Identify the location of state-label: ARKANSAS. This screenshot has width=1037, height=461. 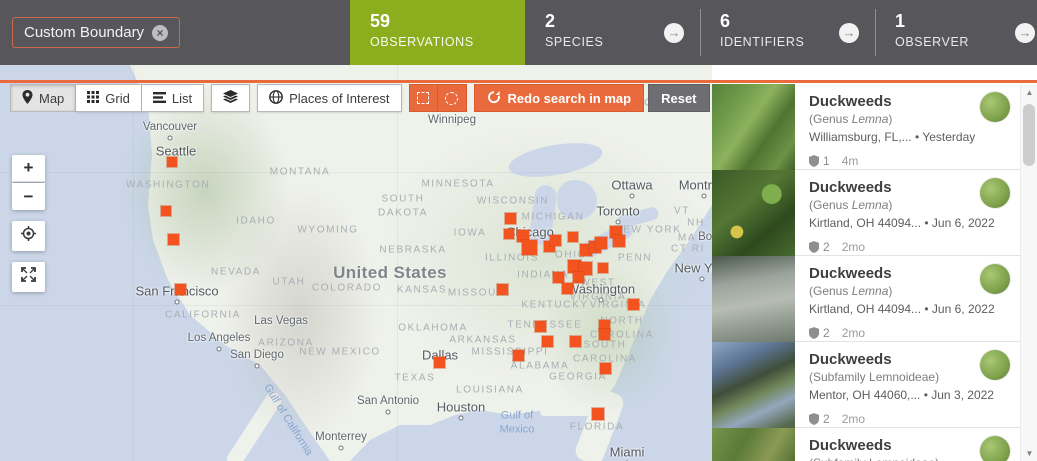
(483, 340).